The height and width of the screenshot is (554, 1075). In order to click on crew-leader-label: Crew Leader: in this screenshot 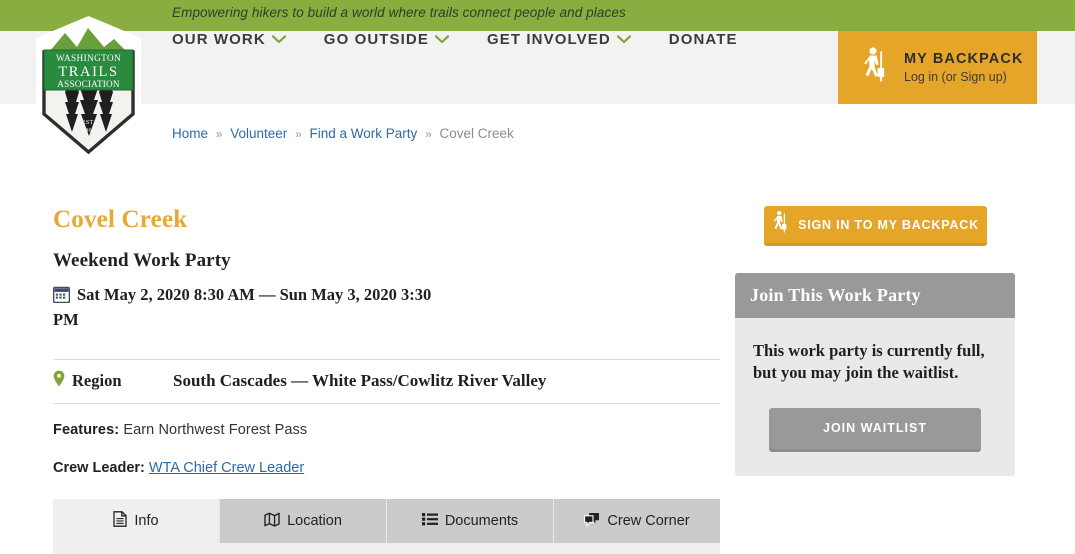, I will do `click(99, 467)`.